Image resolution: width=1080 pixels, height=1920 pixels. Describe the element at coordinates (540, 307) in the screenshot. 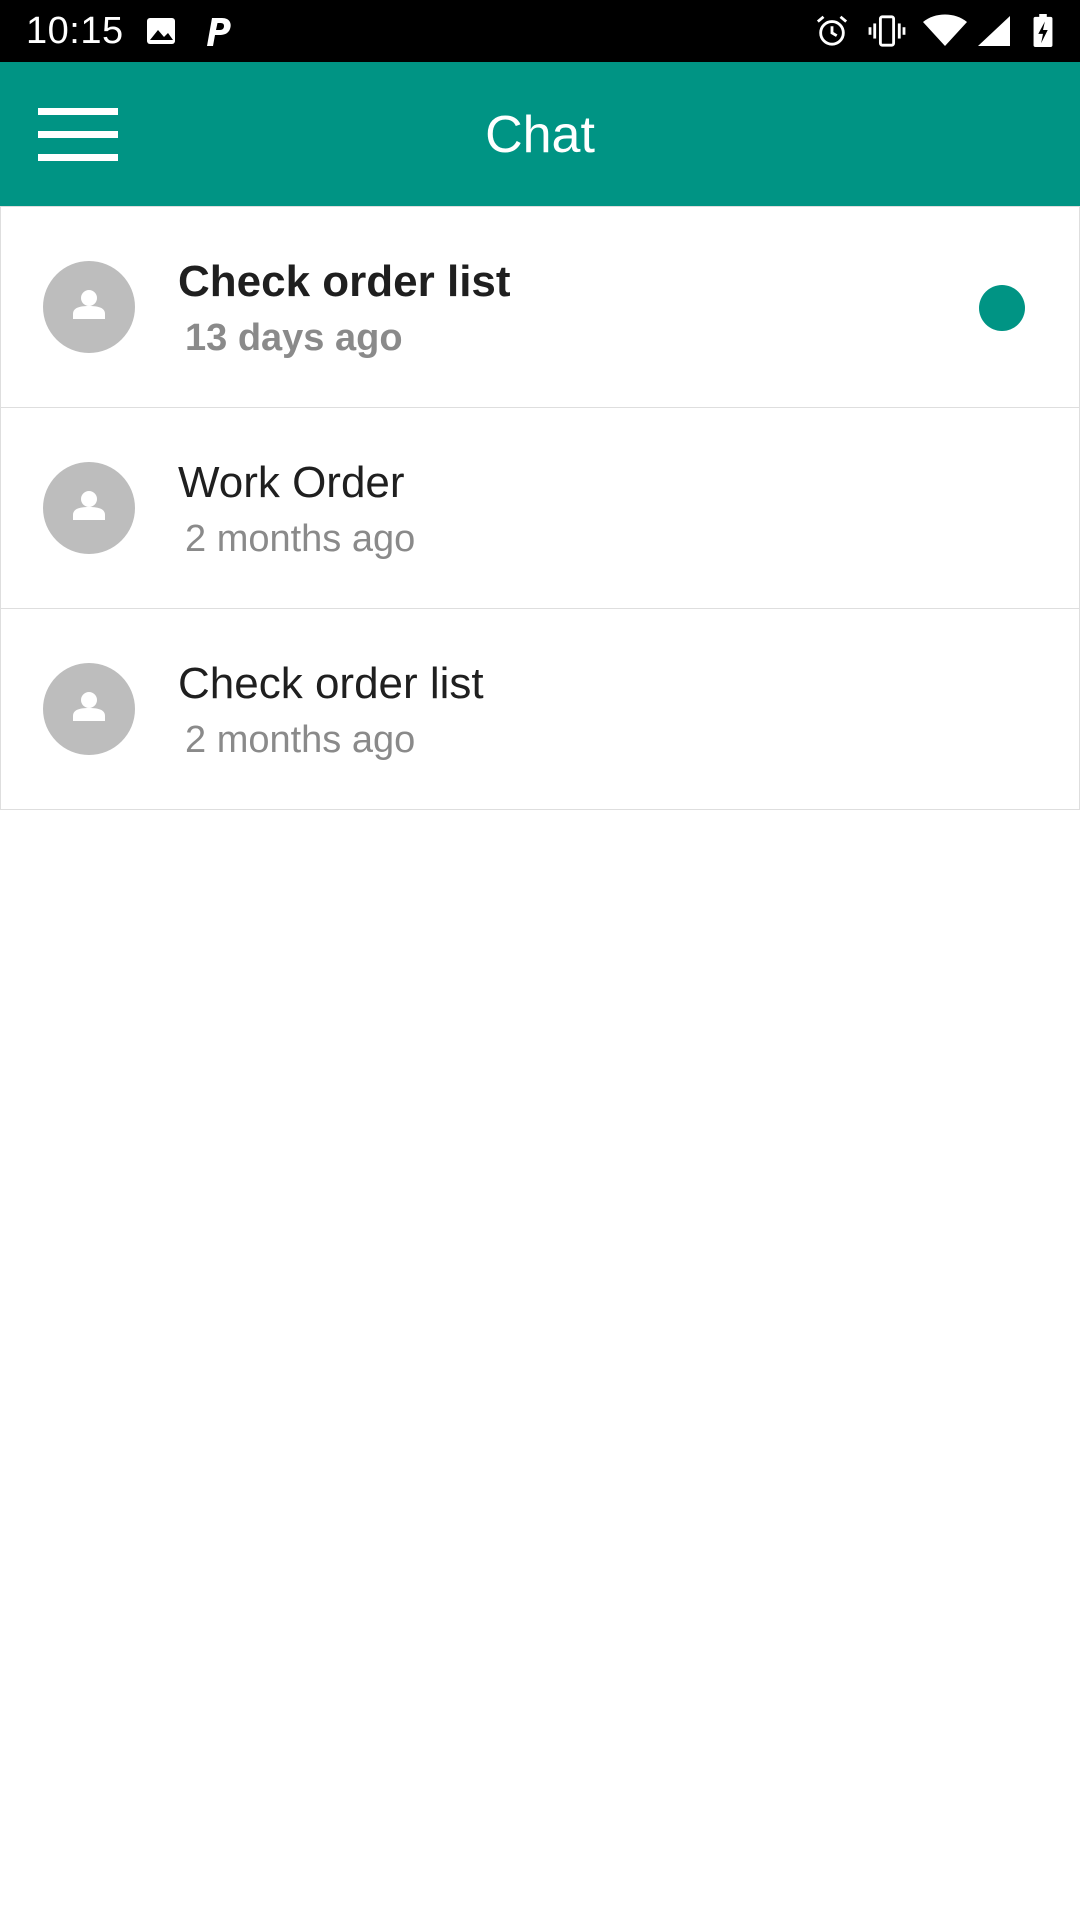

I see `chat-list-item: Check order list 13 days ago` at that location.